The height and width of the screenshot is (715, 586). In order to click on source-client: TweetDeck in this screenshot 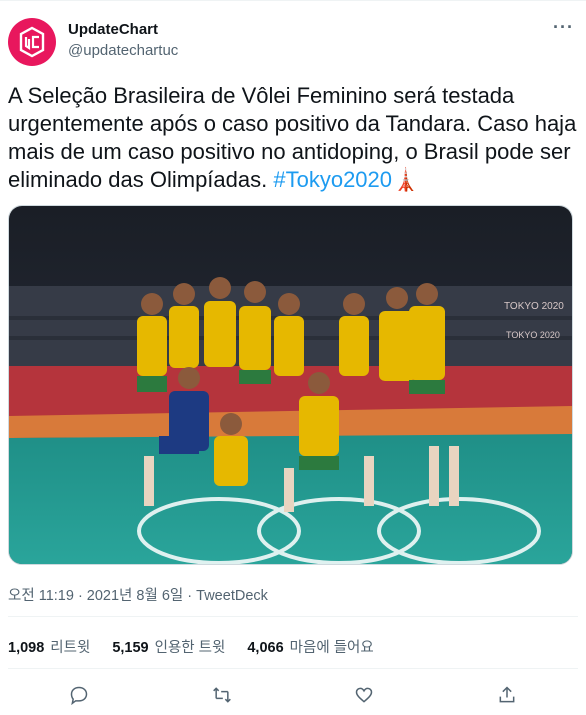, I will do `click(232, 596)`.